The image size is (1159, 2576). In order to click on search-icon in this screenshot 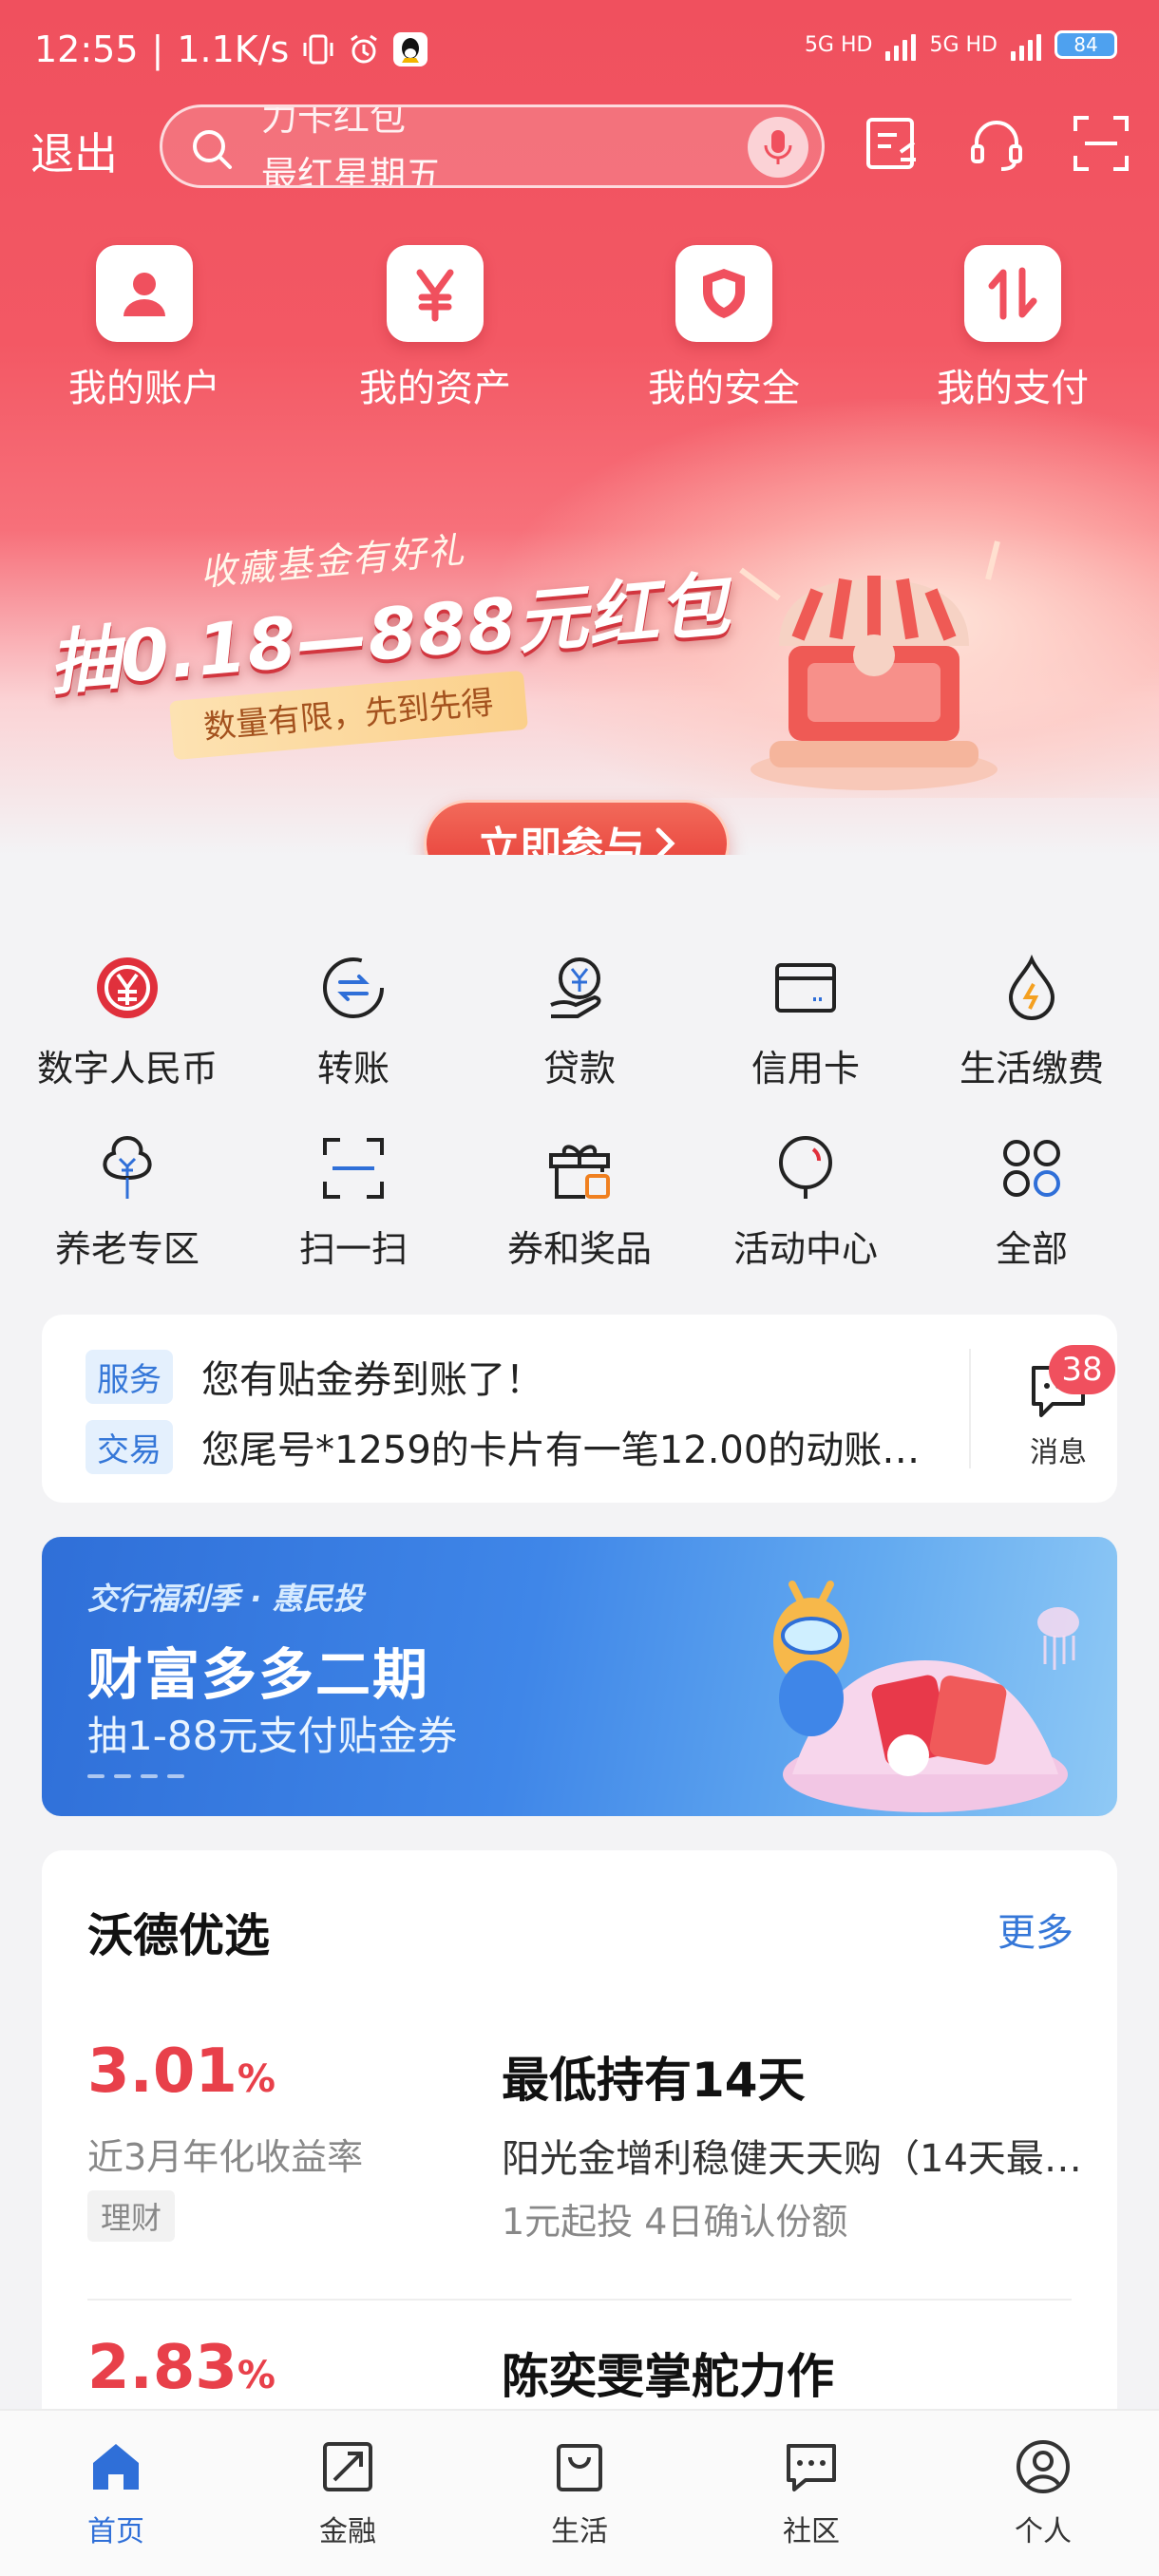, I will do `click(212, 149)`.